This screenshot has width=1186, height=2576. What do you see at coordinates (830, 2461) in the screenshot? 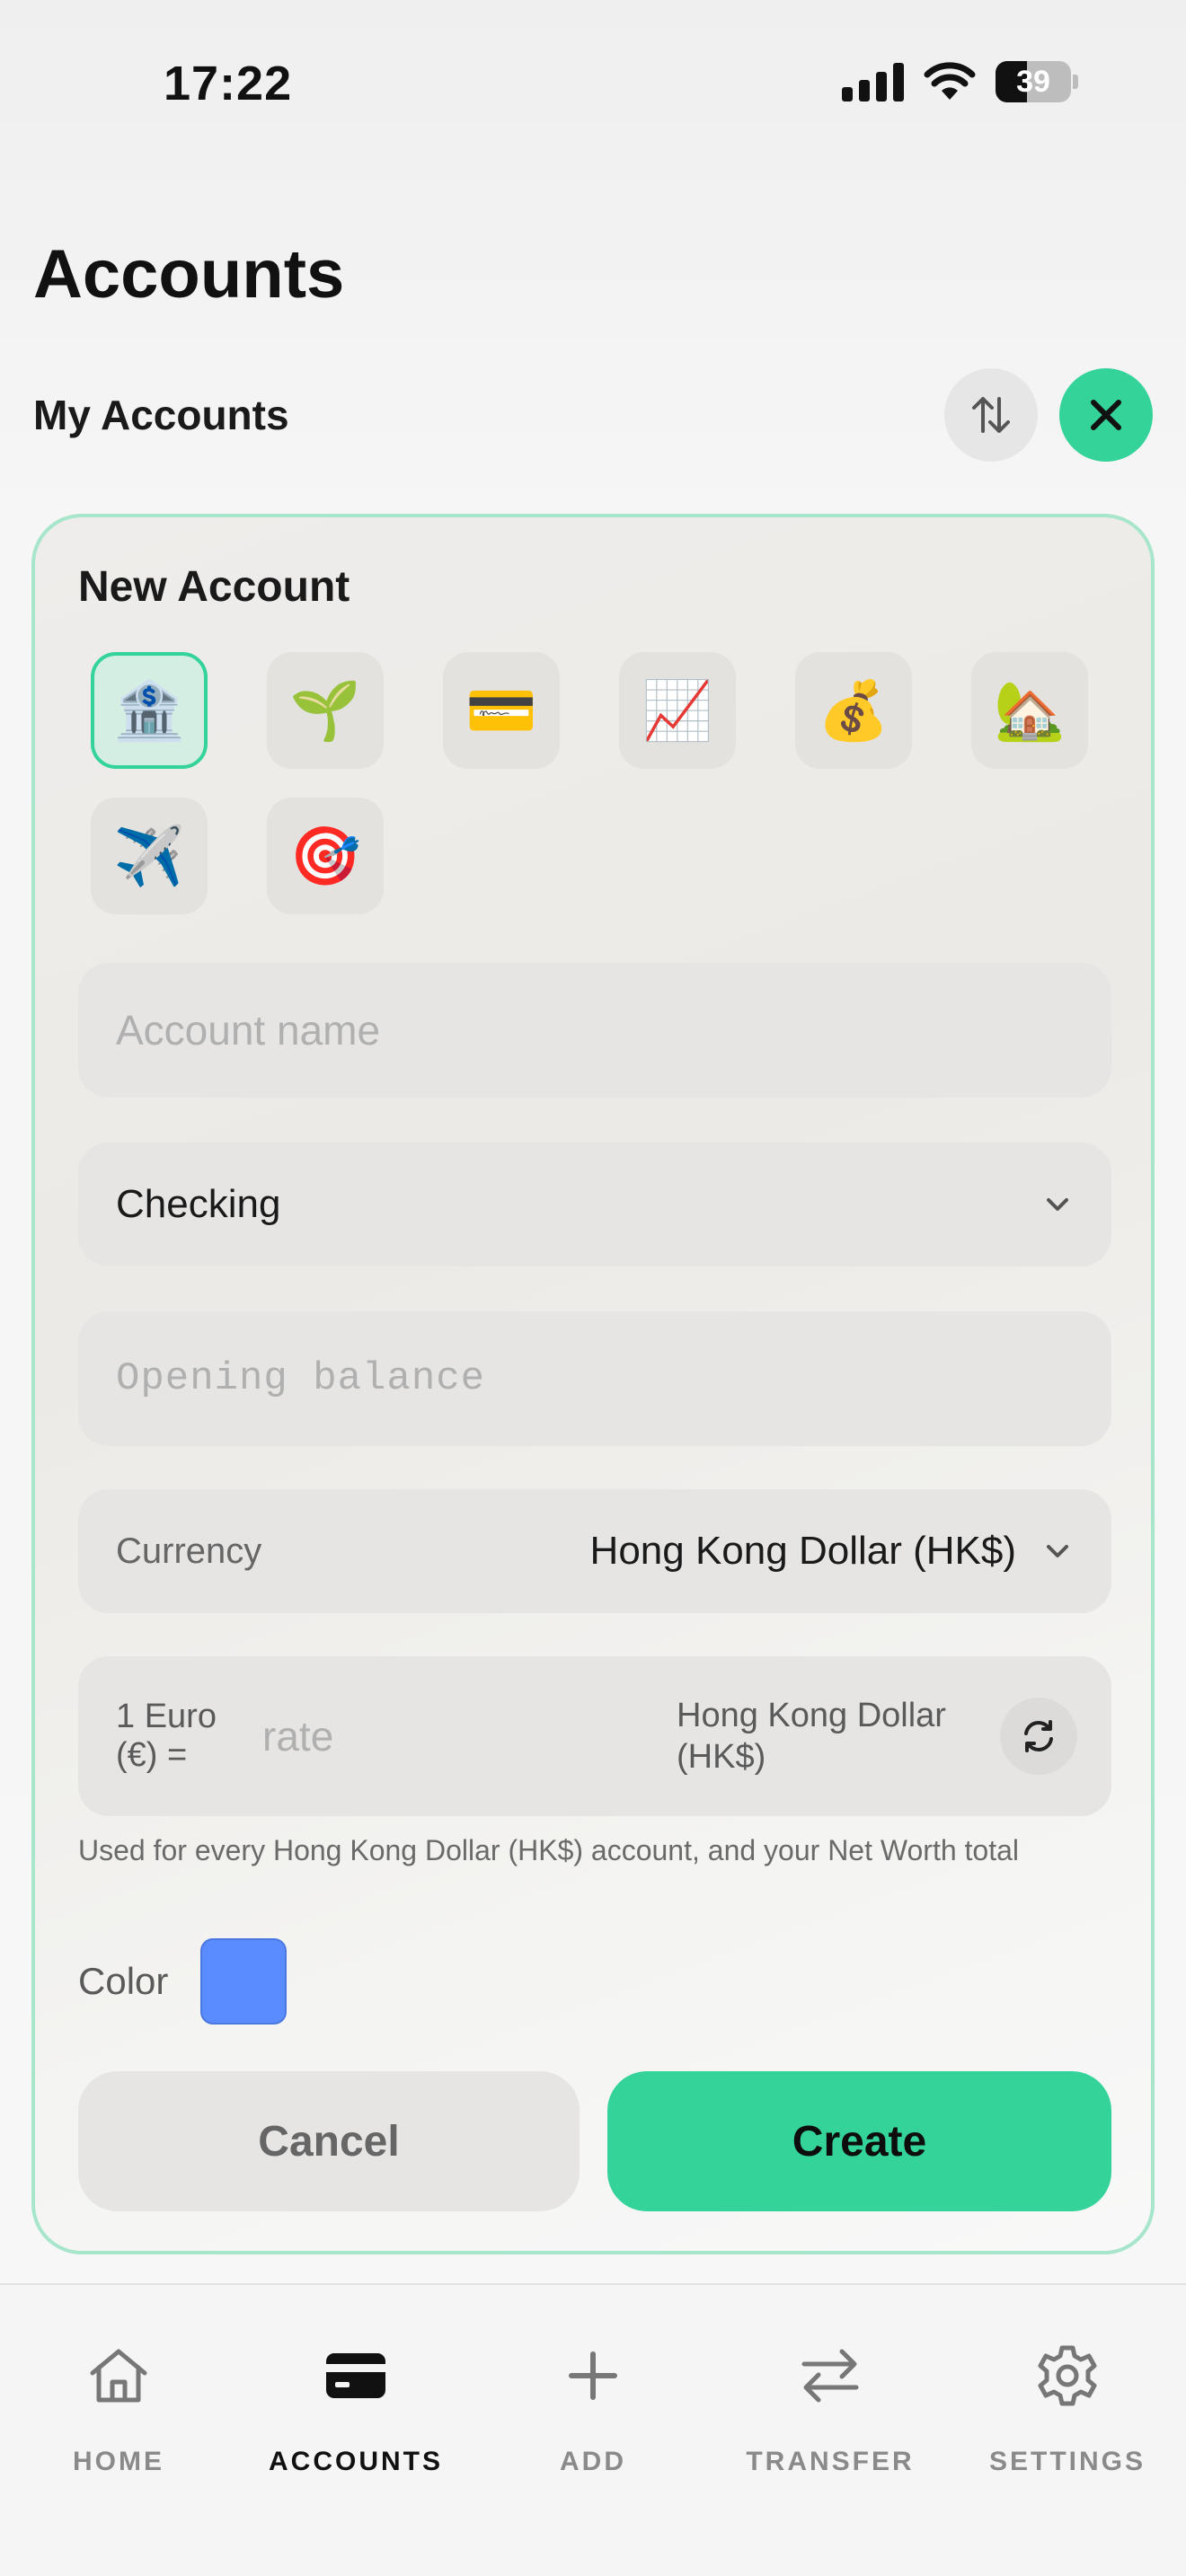
I see `tab-label-transfer: TRANSFER` at bounding box center [830, 2461].